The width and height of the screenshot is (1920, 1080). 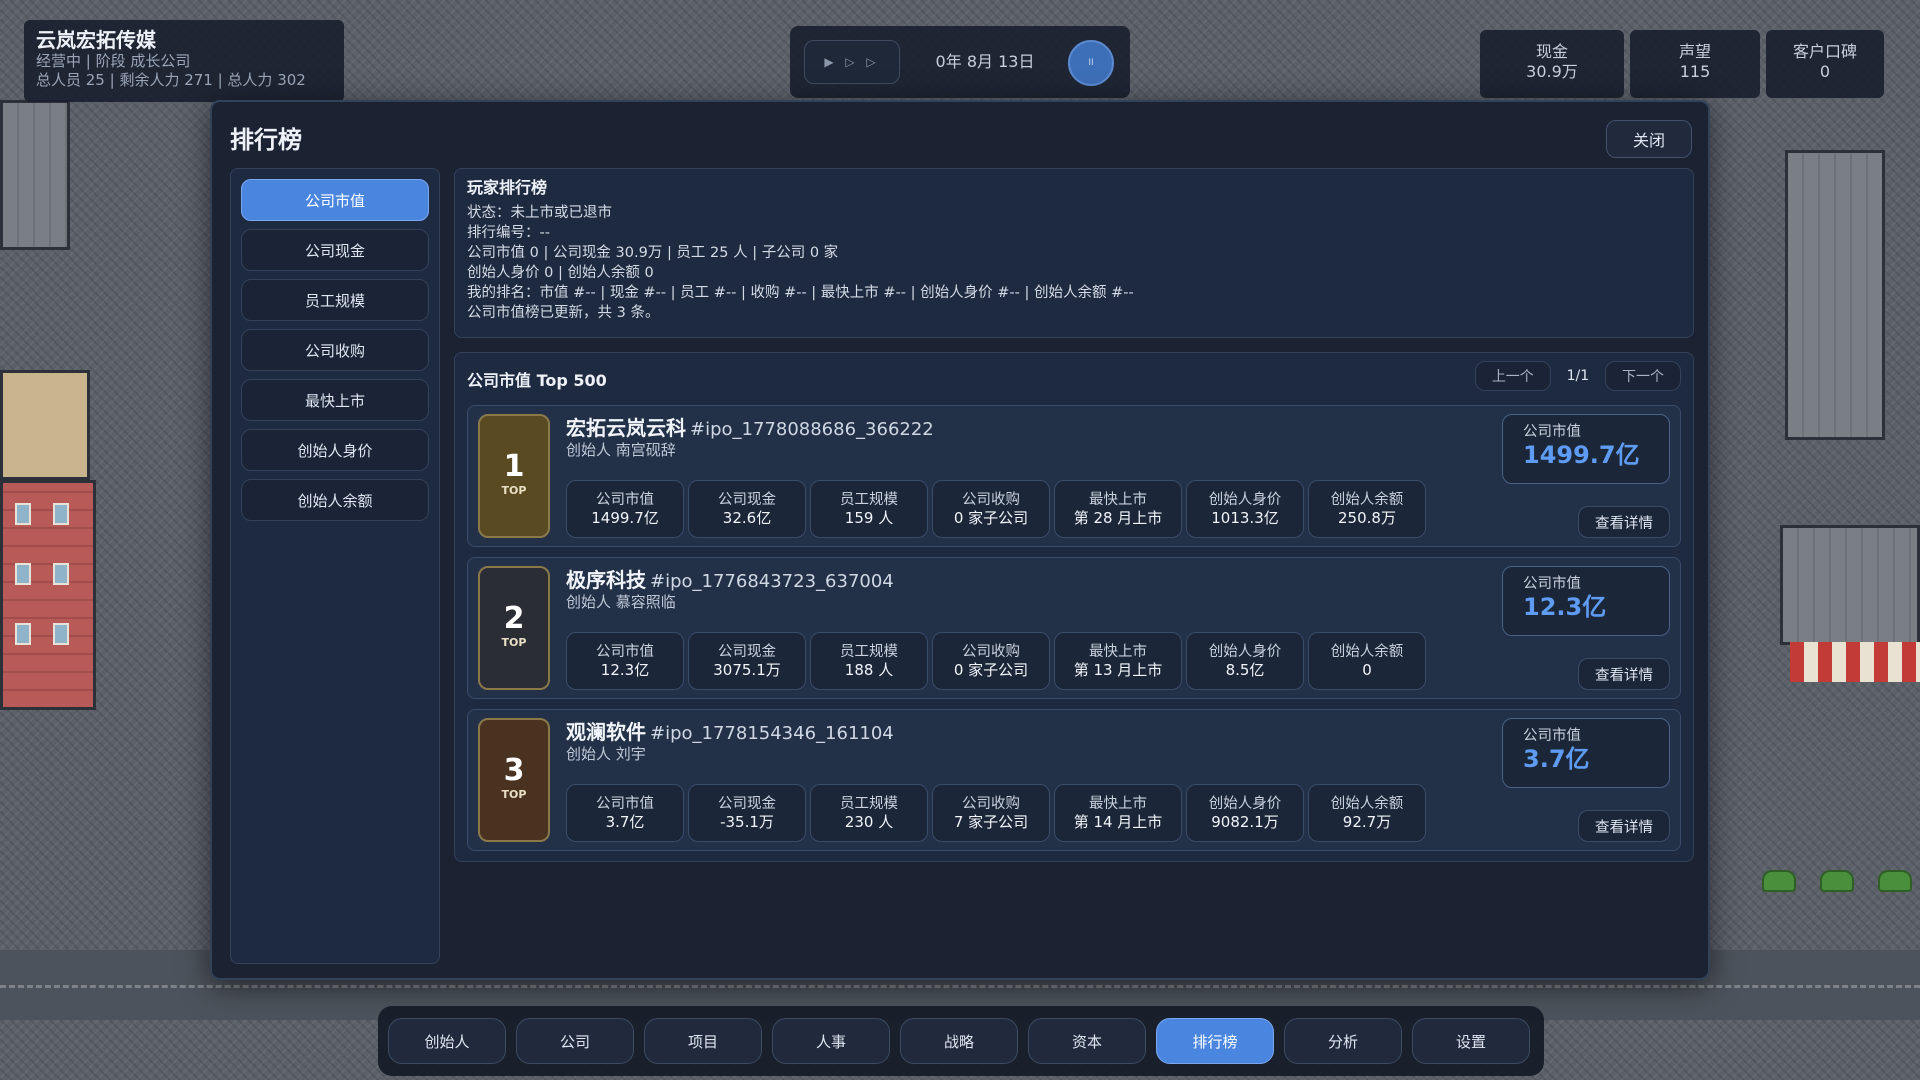 What do you see at coordinates (1118, 670) in the screenshot?
I see `metric-value: 第 13 月上市` at bounding box center [1118, 670].